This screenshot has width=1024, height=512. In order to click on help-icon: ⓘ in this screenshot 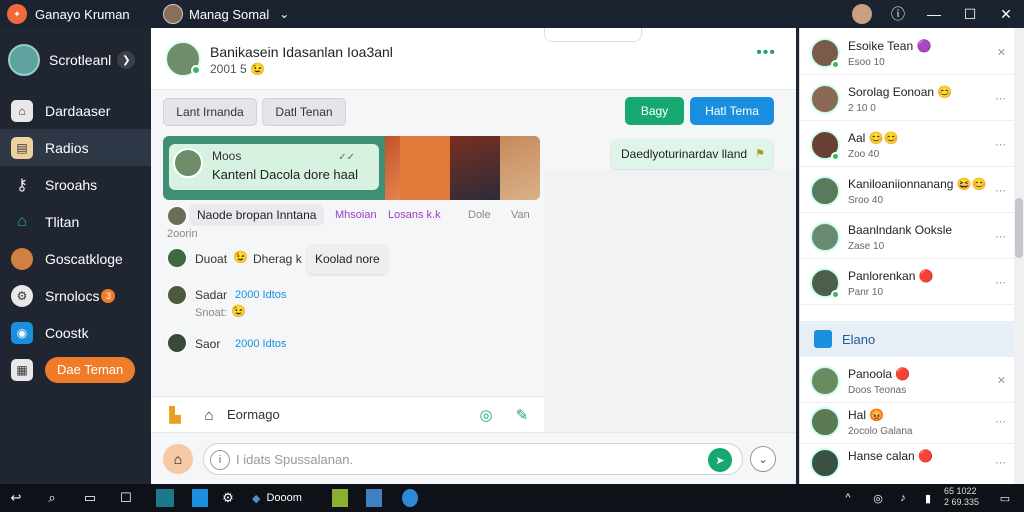, I will do `click(898, 14)`.